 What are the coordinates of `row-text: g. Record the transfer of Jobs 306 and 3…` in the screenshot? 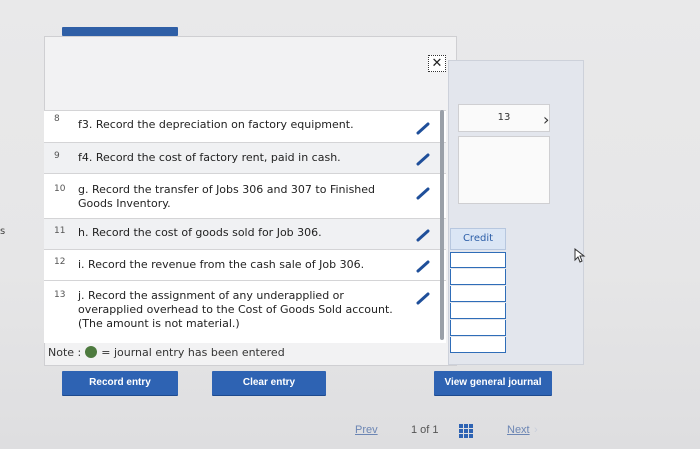 It's located at (227, 196).